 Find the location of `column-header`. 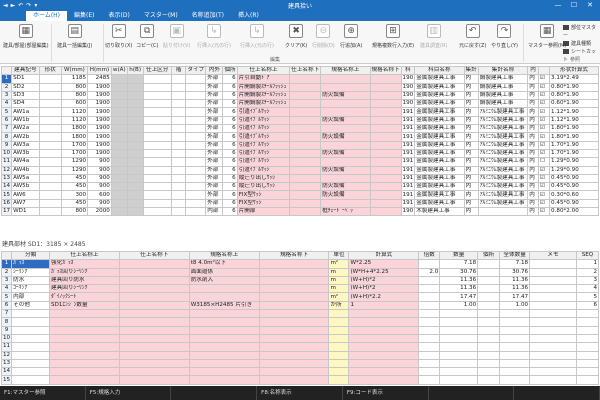

column-header is located at coordinates (7, 256).